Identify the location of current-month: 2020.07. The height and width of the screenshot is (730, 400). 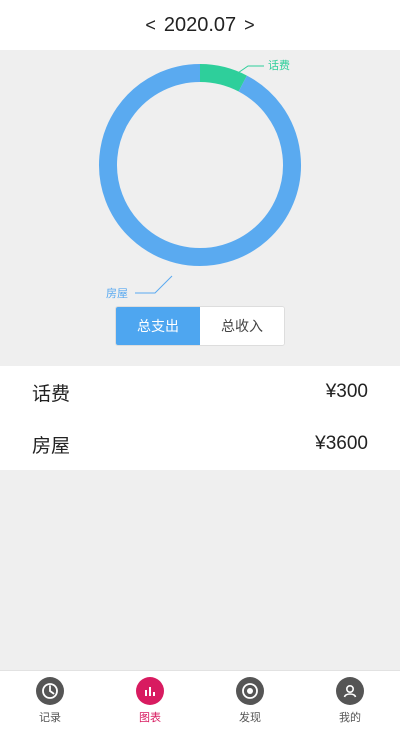
(200, 25).